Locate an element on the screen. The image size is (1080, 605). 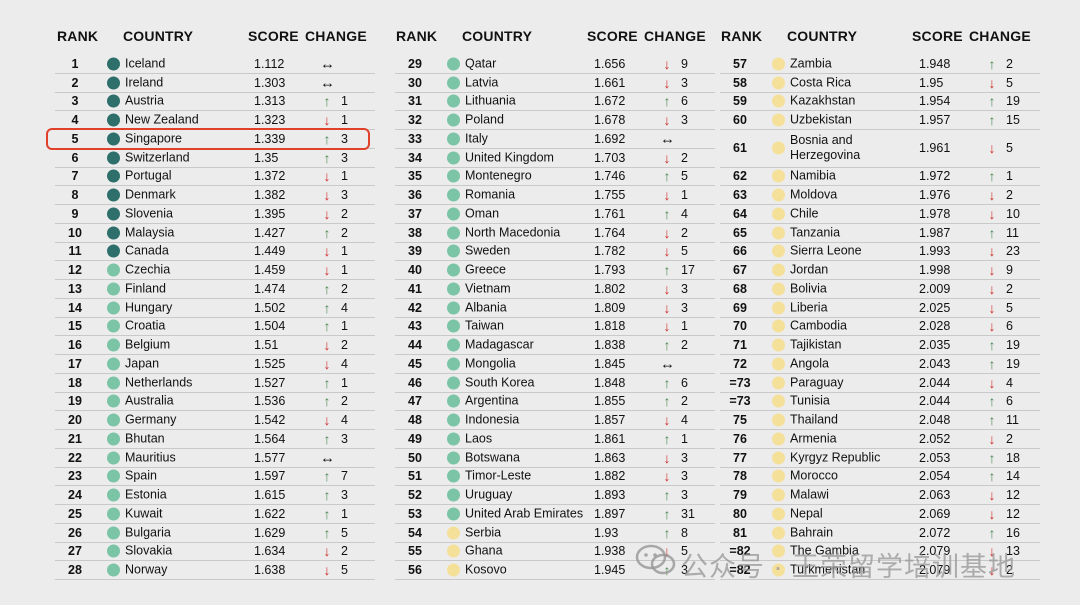
table-row: 48 Indonesia 1.857 ↓ 4 is located at coordinates (555, 420).